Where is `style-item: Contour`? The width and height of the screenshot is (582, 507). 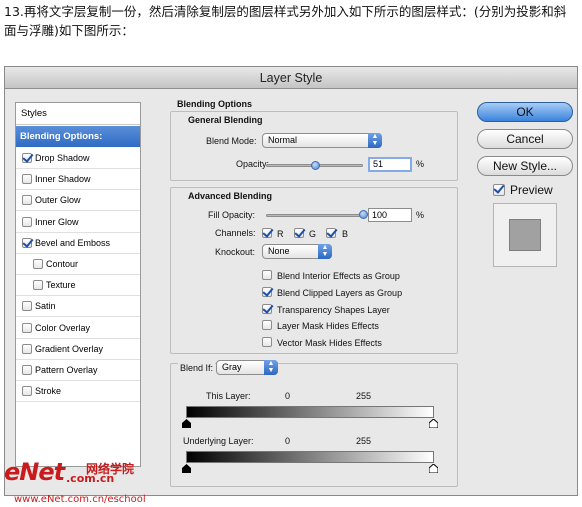 style-item: Contour is located at coordinates (78, 264).